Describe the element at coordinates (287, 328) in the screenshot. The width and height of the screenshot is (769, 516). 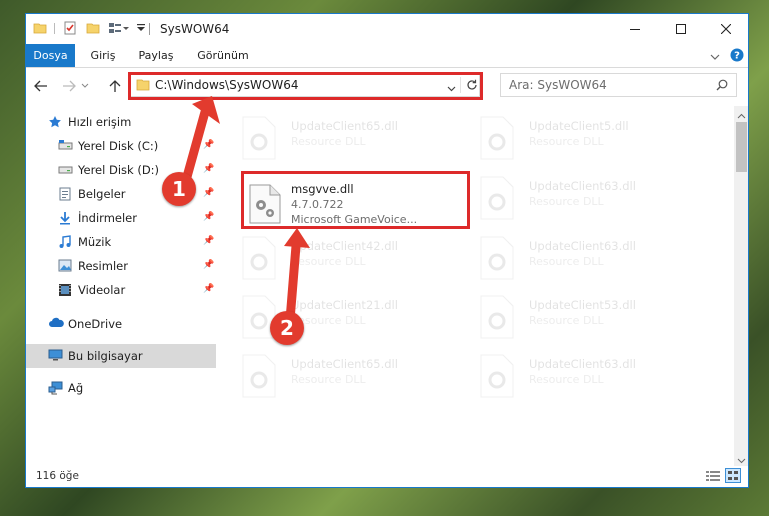
I see `step-badge-2: 2` at that location.